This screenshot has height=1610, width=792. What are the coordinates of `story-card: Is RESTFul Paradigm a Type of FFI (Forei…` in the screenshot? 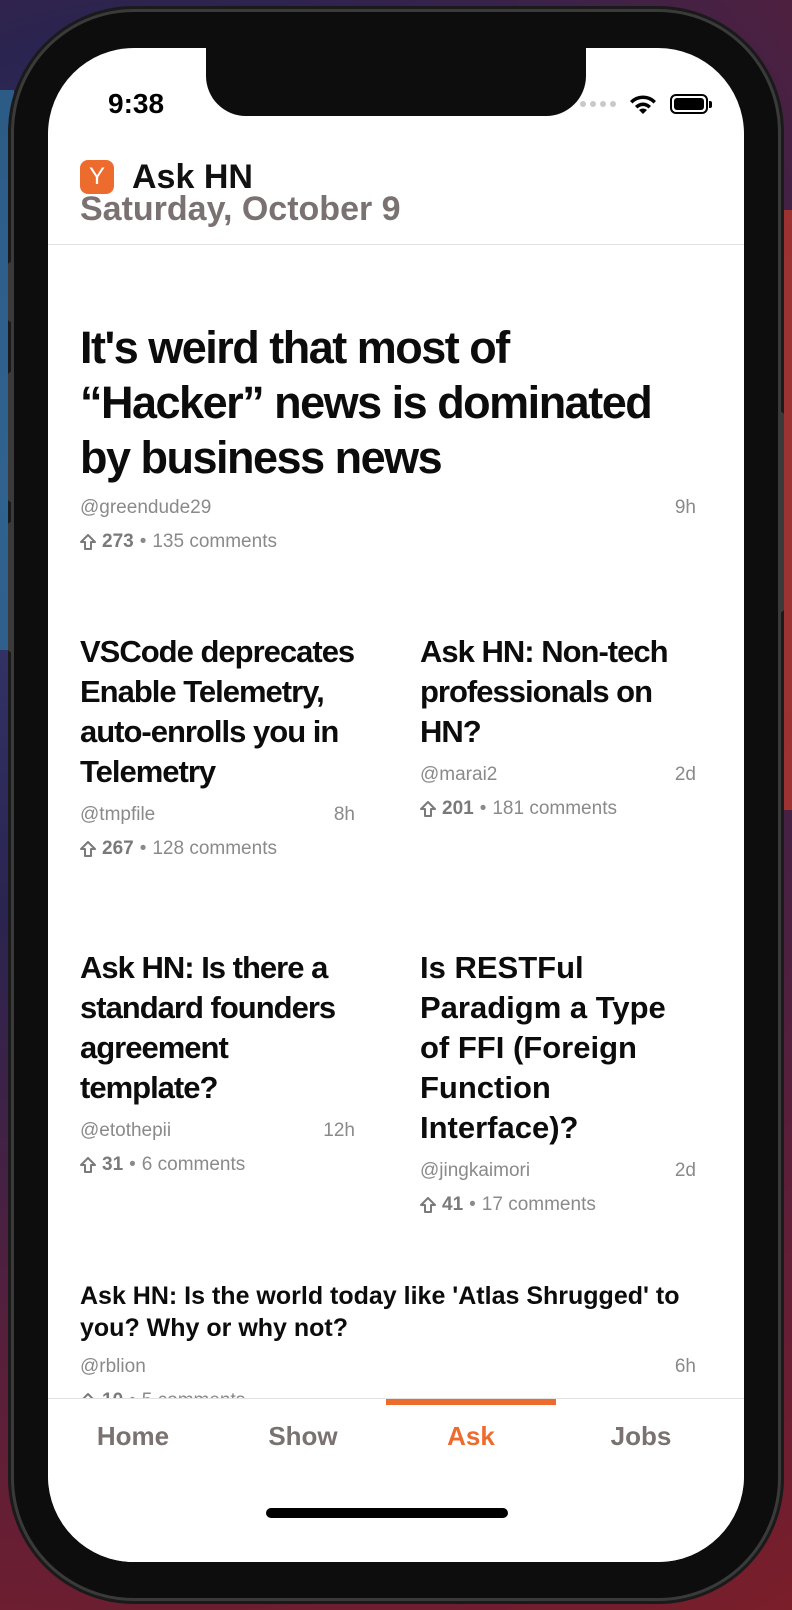 It's located at (558, 1082).